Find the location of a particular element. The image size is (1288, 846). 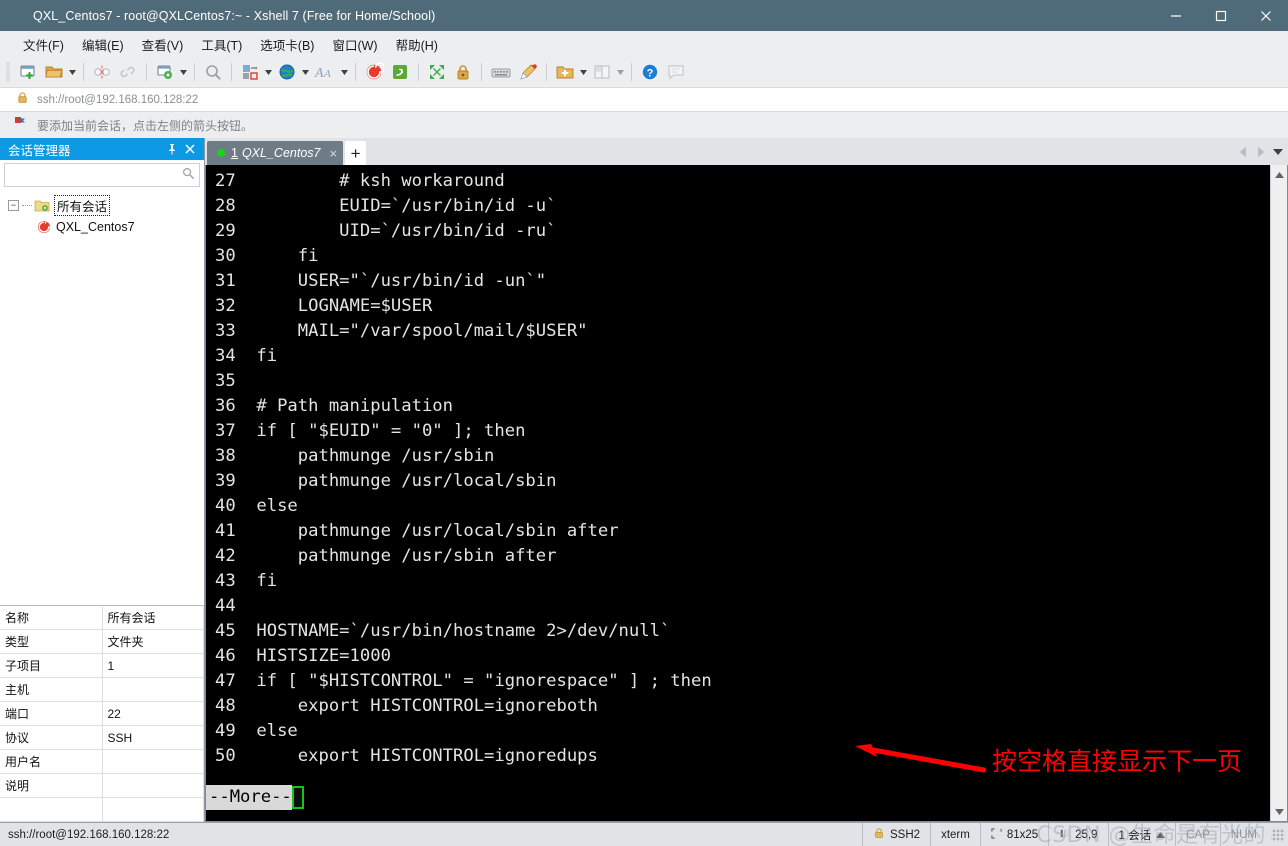

tab-navigation is located at coordinates (1260, 151).